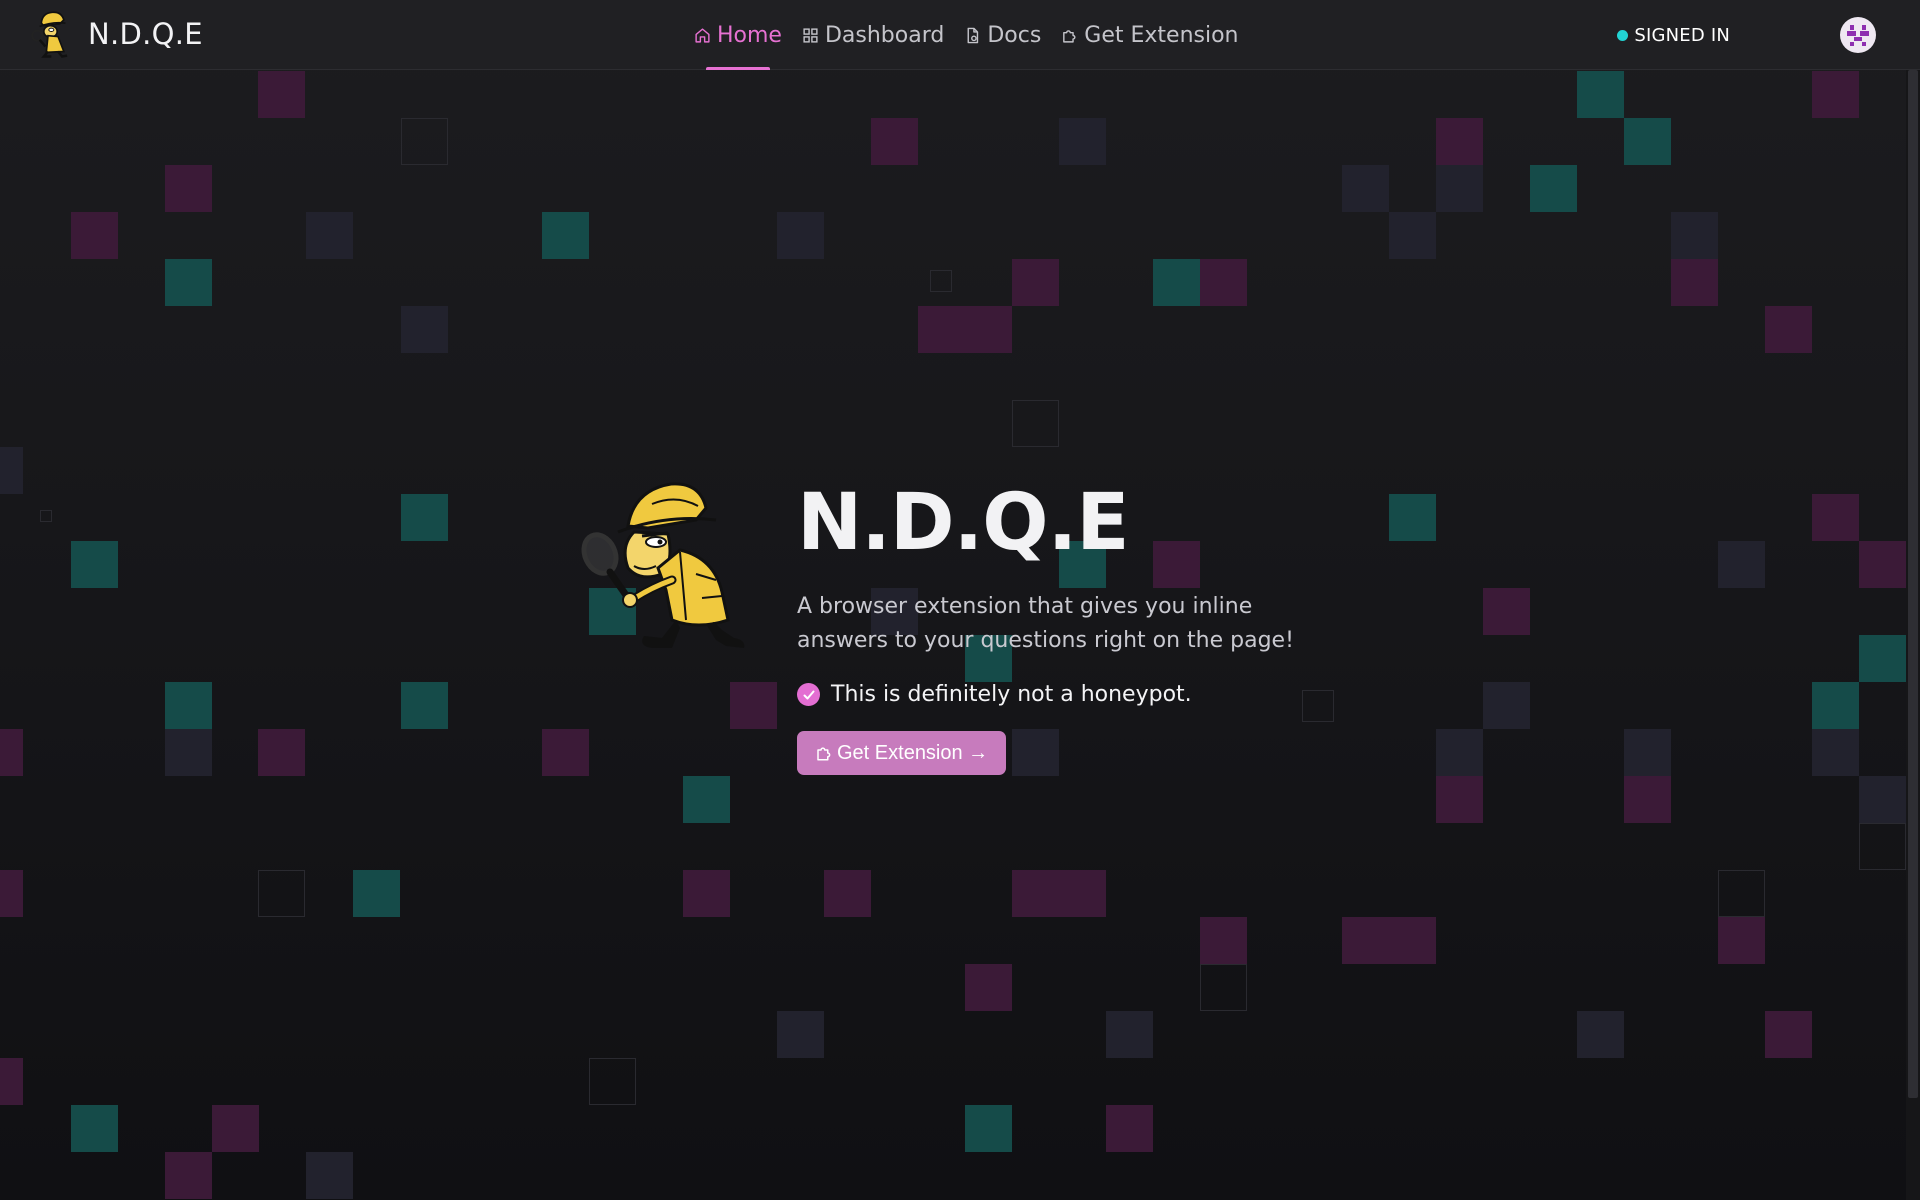 The image size is (1920, 1200). I want to click on get-extension-button: Get Extension →, so click(902, 753).